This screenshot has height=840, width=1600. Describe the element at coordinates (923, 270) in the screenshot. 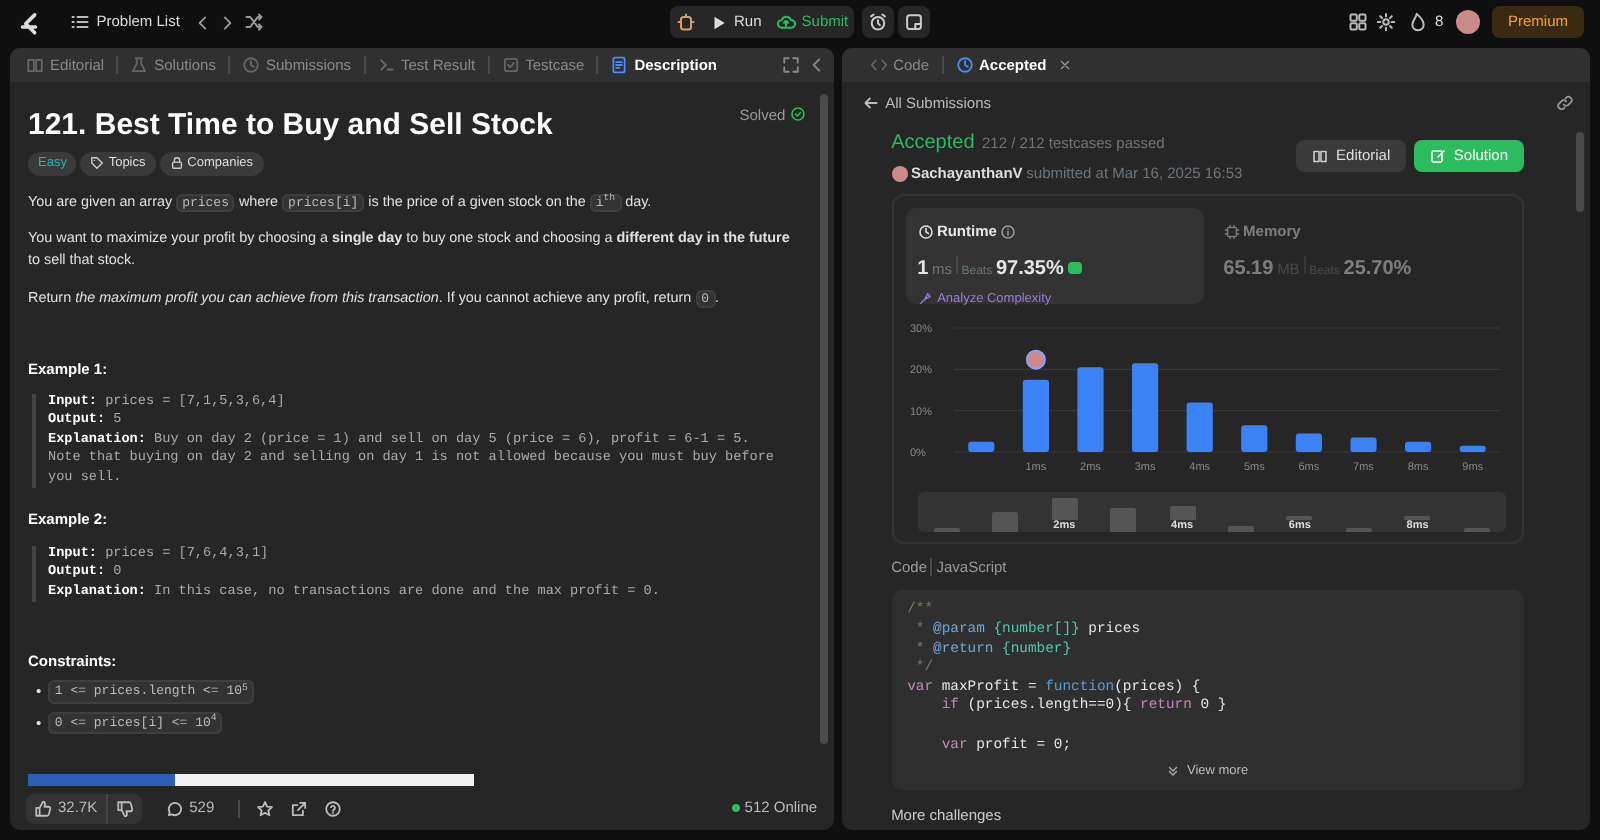

I see `stat-value: 1` at that location.